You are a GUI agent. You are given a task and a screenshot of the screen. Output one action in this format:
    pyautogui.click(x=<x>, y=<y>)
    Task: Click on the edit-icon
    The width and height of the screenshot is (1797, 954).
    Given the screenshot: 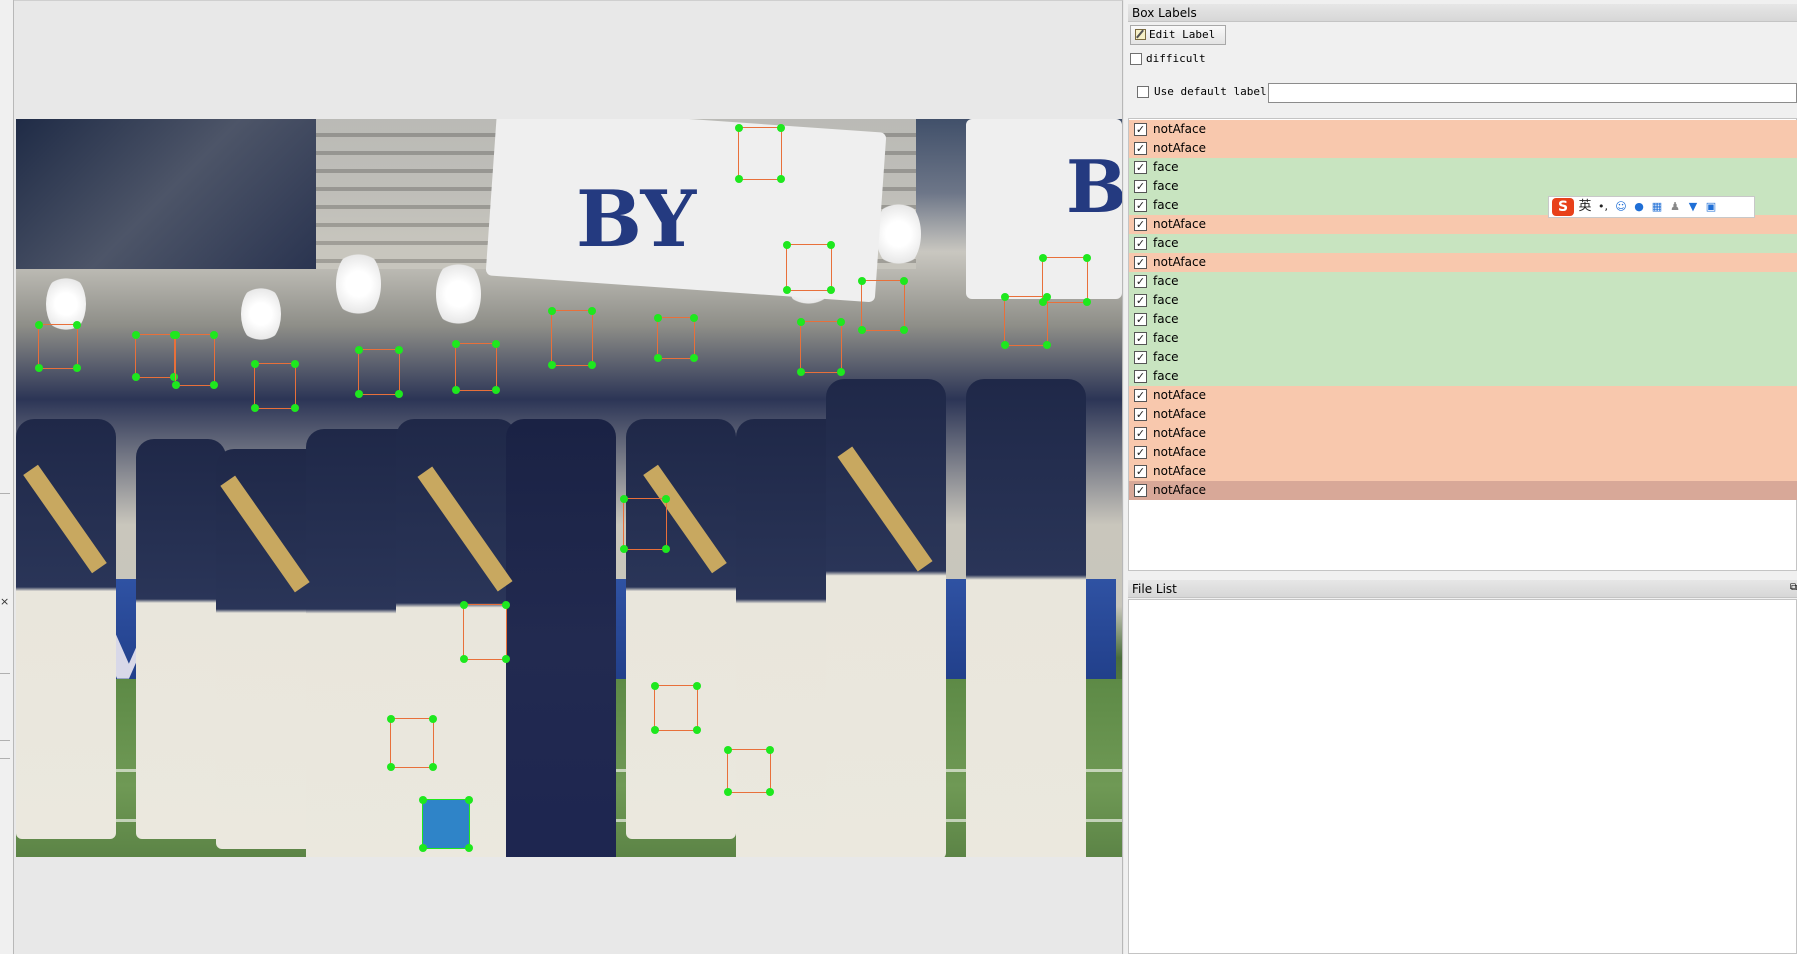 What is the action you would take?
    pyautogui.click(x=1140, y=34)
    